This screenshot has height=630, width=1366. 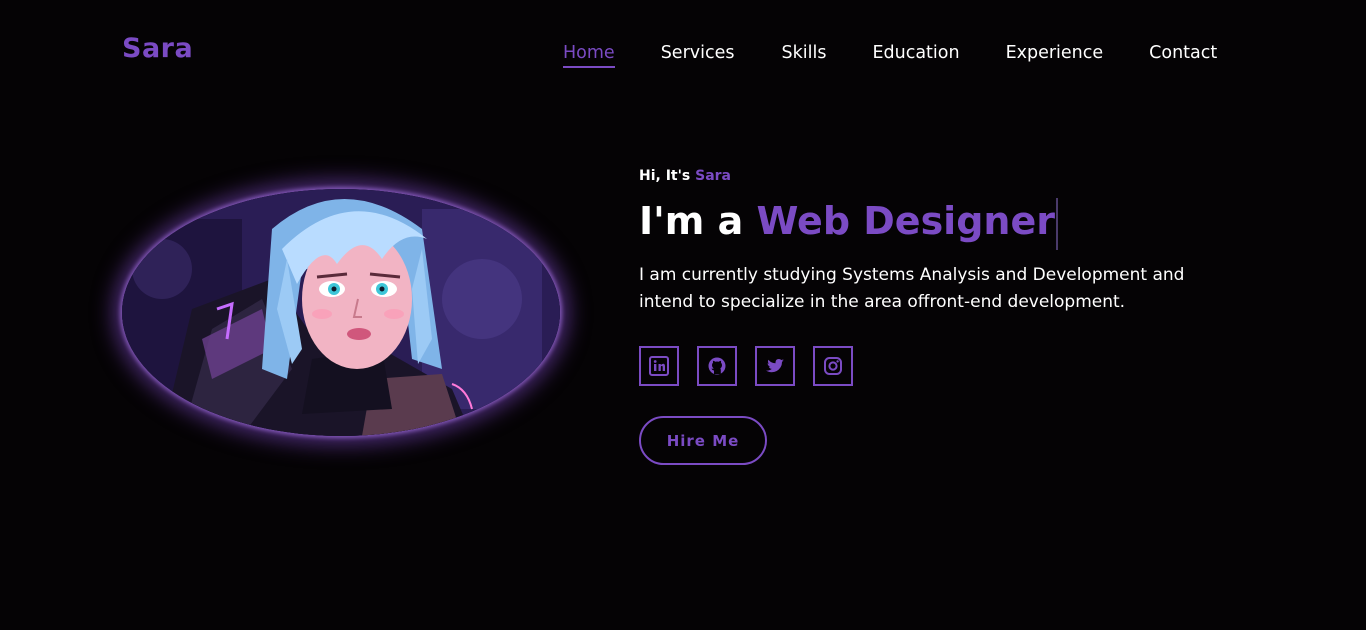 I want to click on headline: I'm a Web Designer, so click(x=959, y=223).